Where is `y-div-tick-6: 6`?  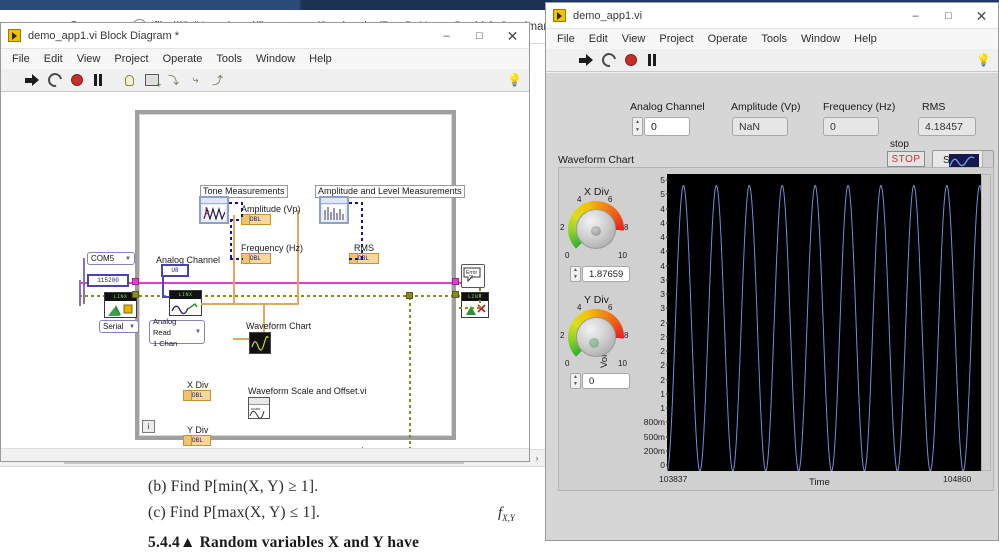
y-div-tick-6: 6 is located at coordinates (610, 307).